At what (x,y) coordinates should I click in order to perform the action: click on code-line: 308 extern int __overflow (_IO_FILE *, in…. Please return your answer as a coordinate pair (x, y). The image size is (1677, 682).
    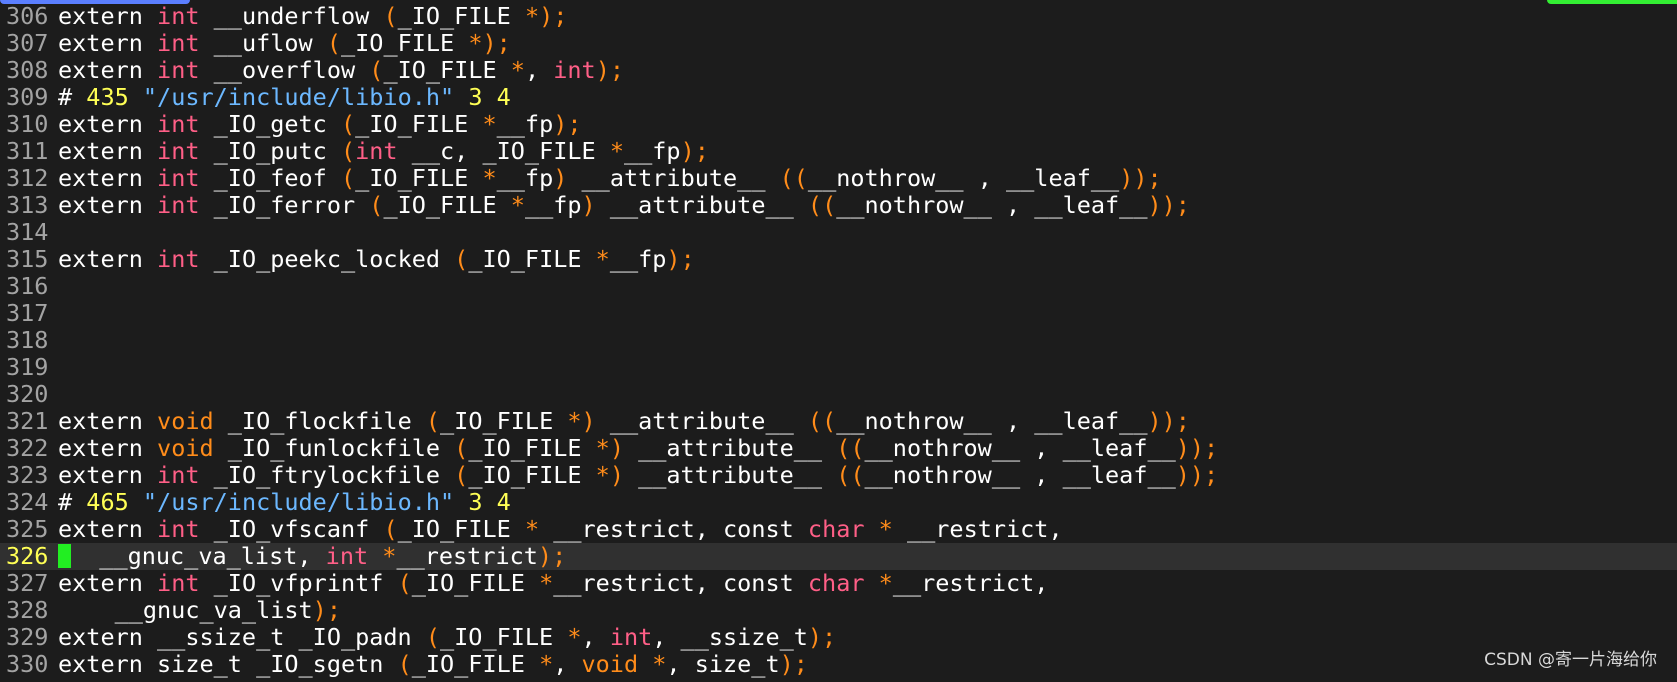
    Looking at the image, I should click on (838, 70).